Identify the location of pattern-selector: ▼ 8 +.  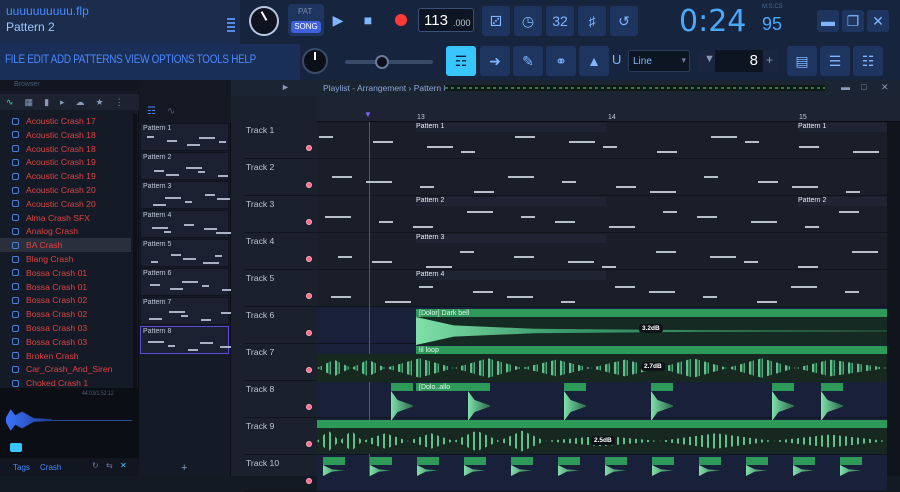
(739, 61).